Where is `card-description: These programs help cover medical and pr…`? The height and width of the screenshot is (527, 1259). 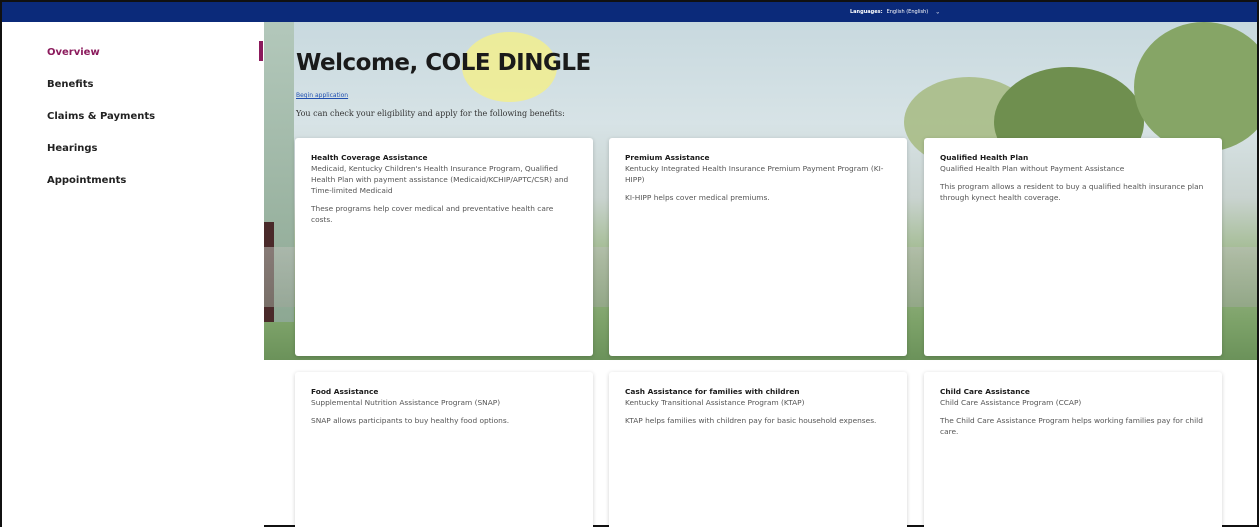 card-description: These programs help cover medical and pr… is located at coordinates (432, 214).